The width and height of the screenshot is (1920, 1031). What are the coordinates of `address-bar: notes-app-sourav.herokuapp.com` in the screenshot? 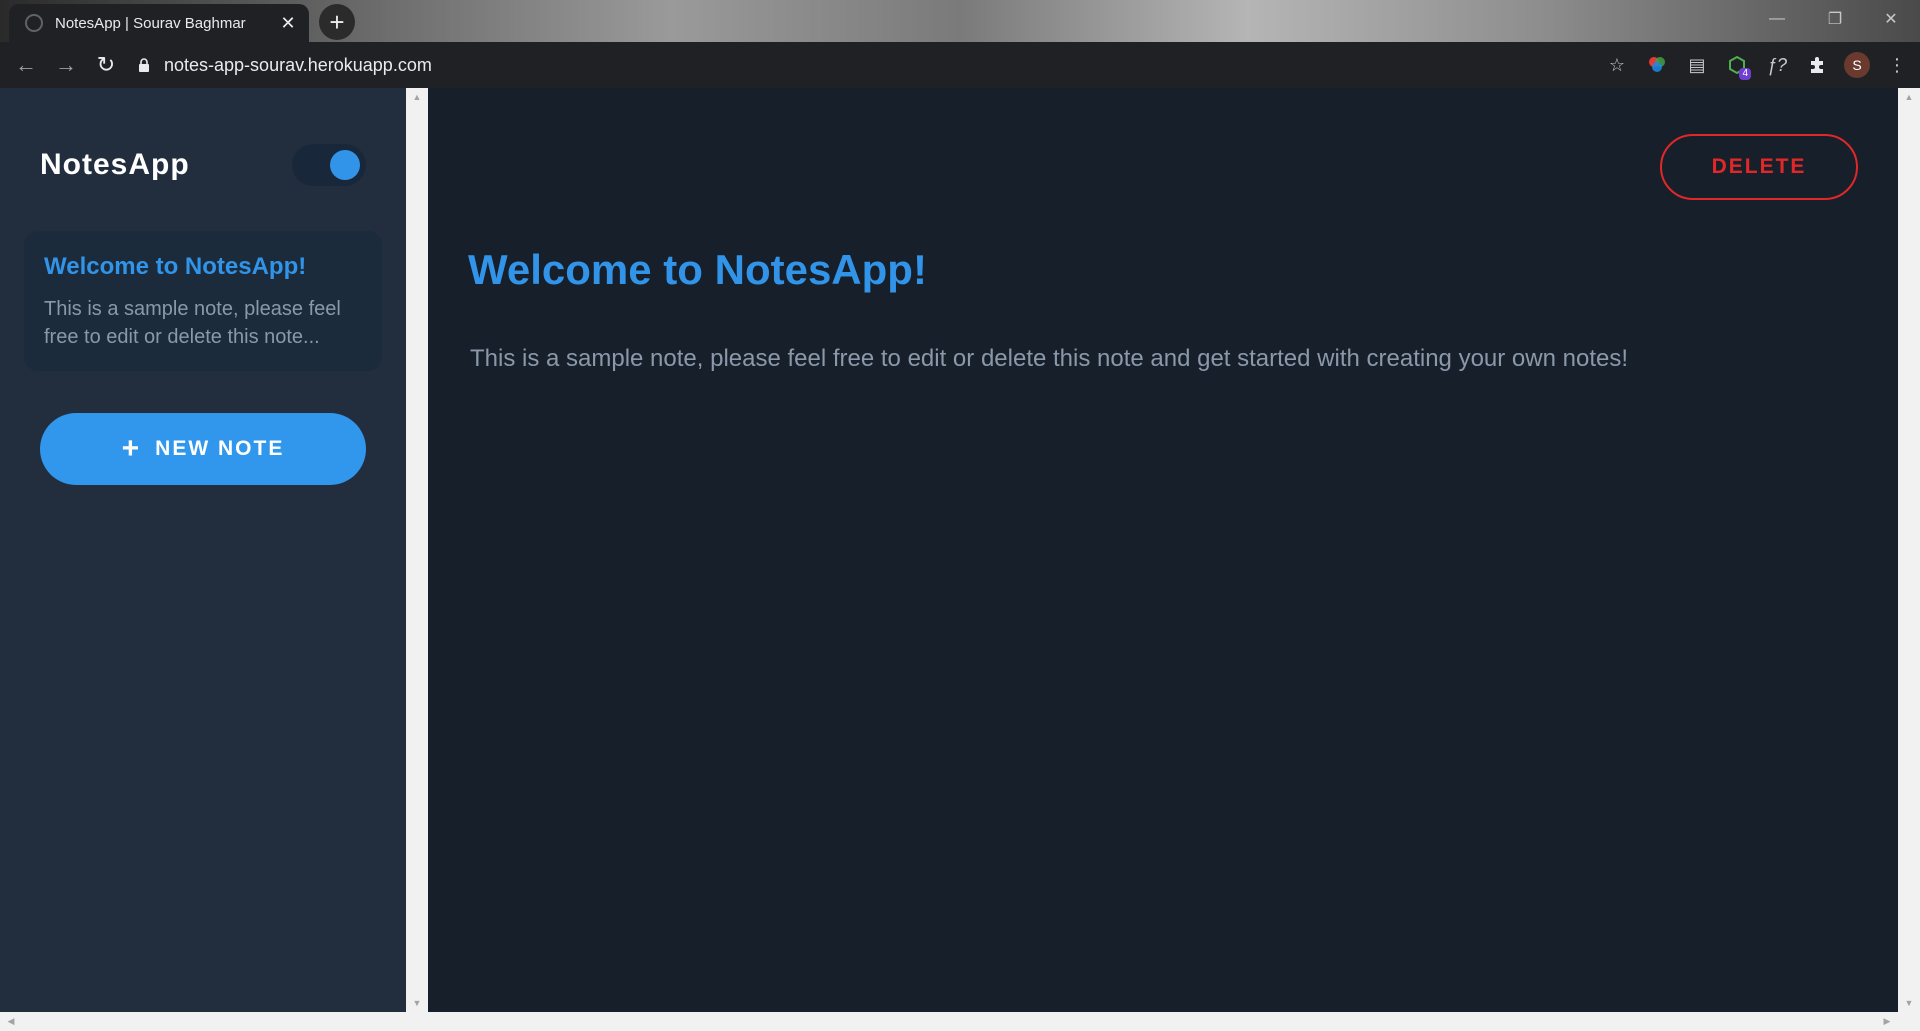 It's located at (865, 65).